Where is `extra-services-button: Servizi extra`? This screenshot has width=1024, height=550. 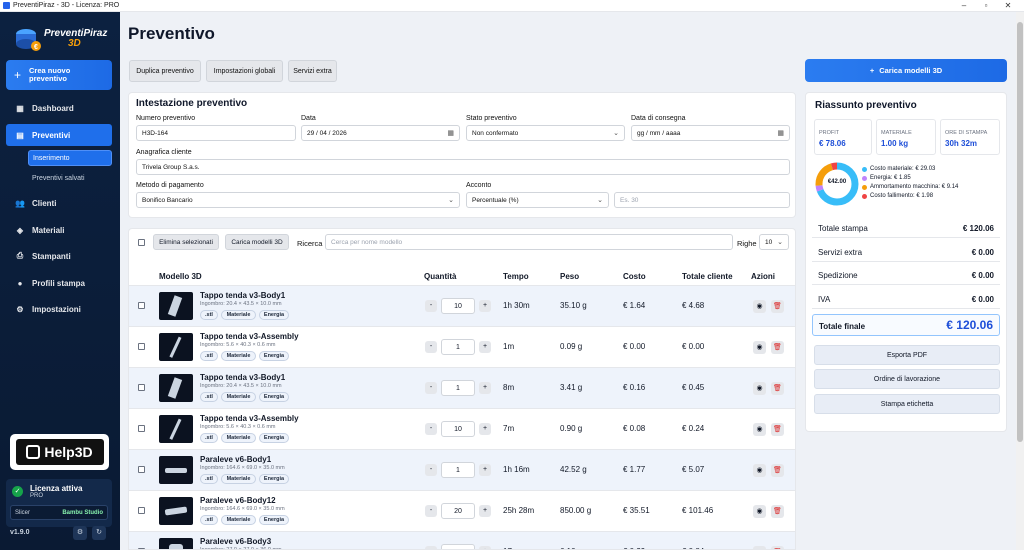
extra-services-button: Servizi extra is located at coordinates (312, 71).